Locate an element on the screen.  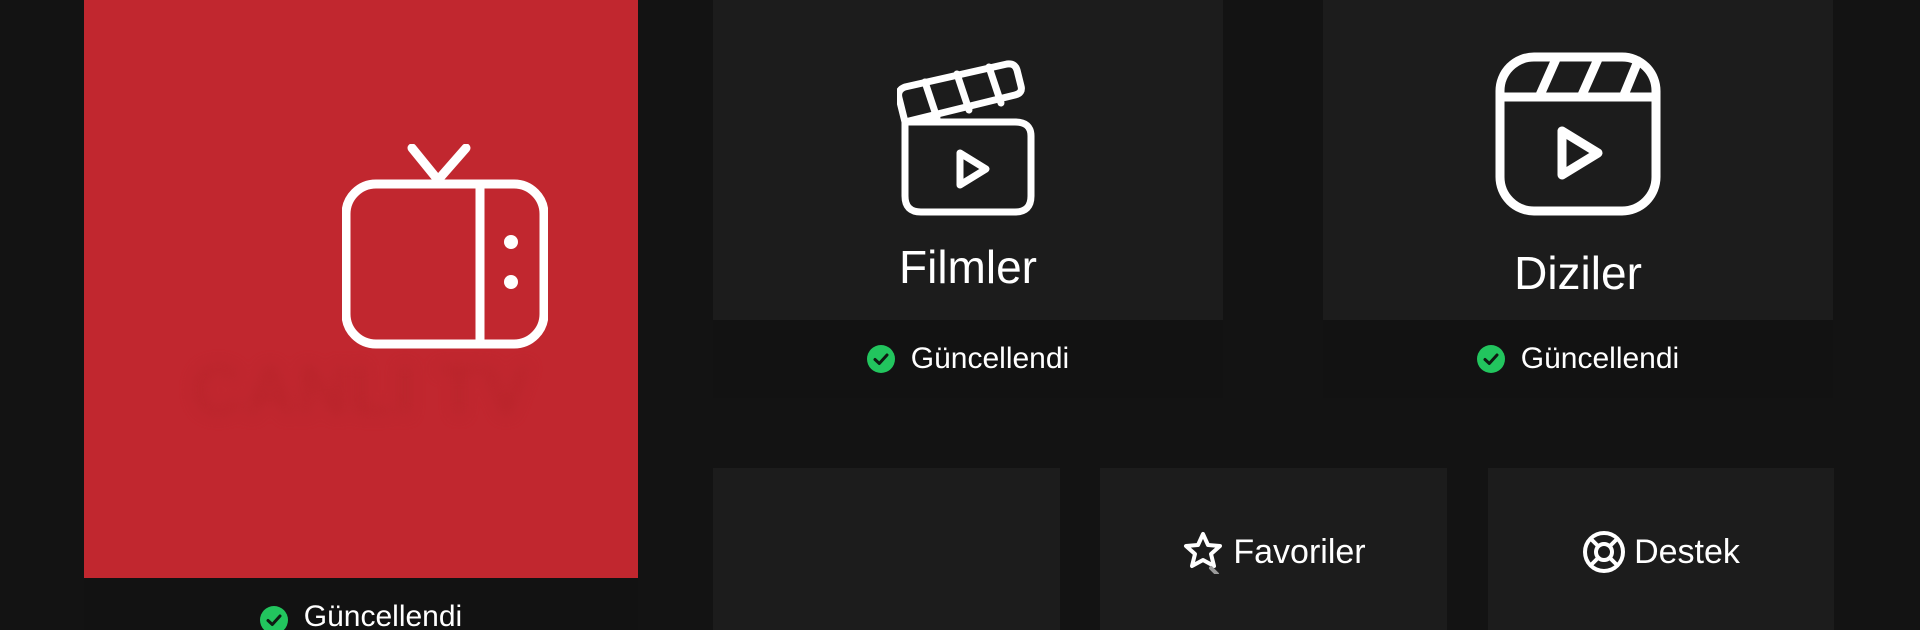
movies-title: Filmler is located at coordinates (968, 267).